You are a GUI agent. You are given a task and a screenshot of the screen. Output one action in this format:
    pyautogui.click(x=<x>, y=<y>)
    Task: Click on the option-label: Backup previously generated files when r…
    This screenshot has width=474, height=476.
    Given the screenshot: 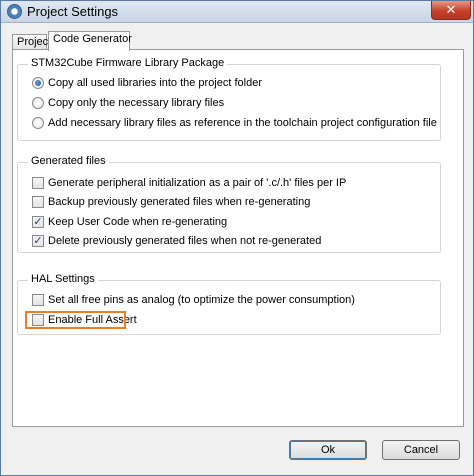 What is the action you would take?
    pyautogui.click(x=179, y=202)
    